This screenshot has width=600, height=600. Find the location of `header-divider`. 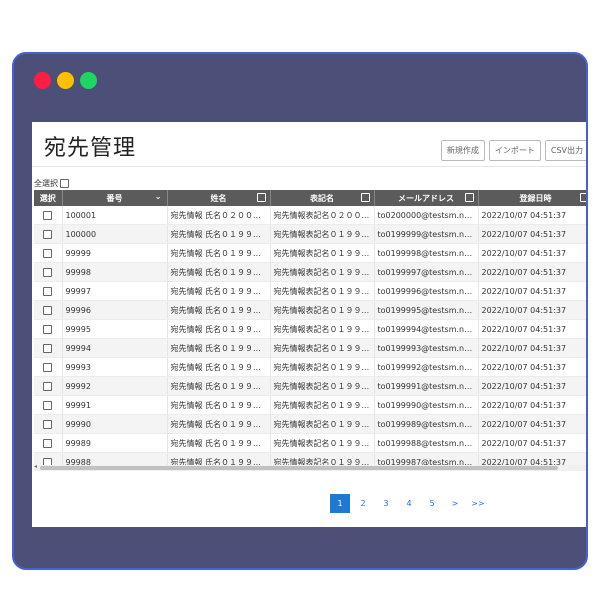

header-divider is located at coordinates (309, 166).